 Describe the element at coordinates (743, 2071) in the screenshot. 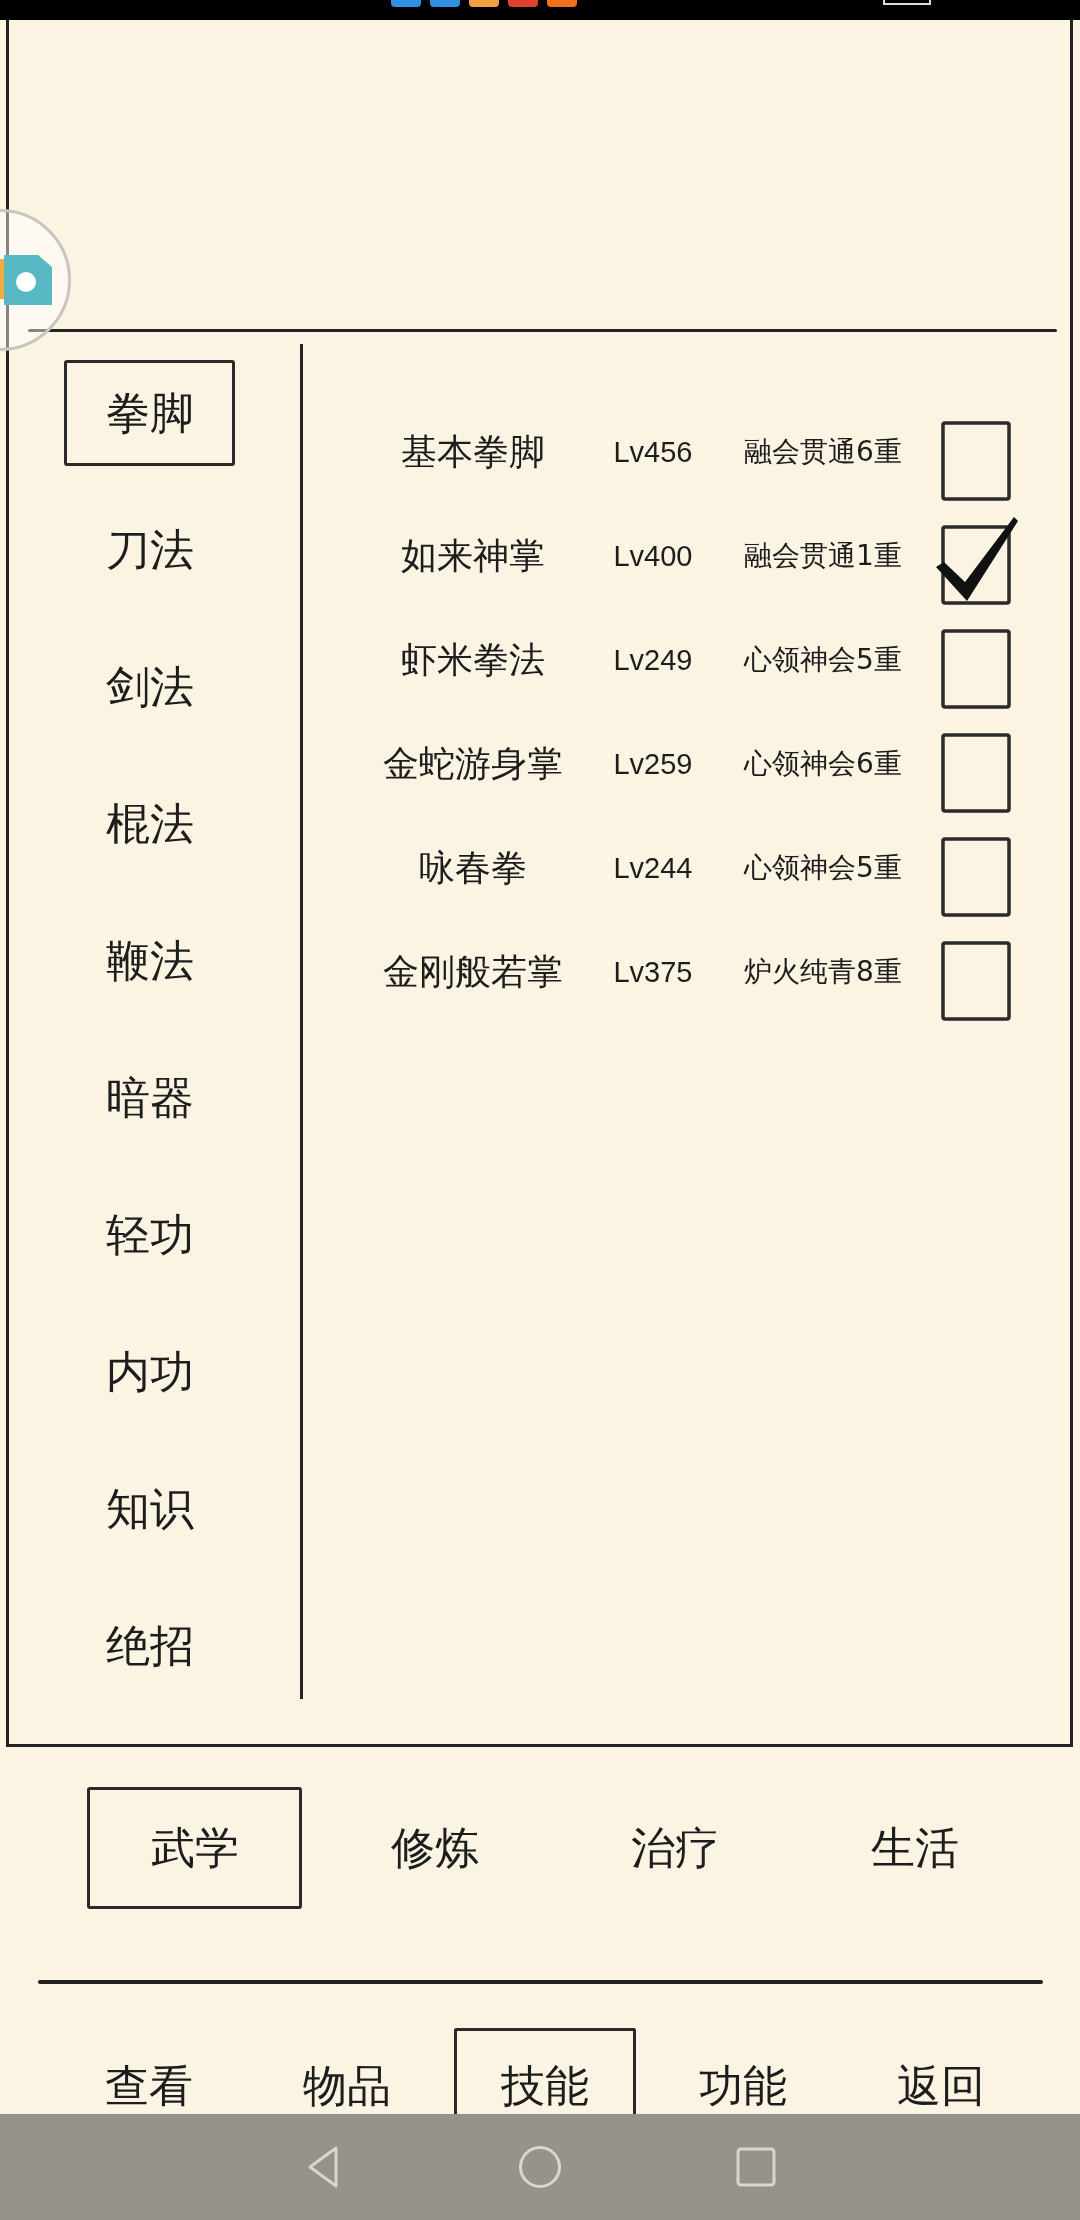

I see `nav-button: 功能` at that location.